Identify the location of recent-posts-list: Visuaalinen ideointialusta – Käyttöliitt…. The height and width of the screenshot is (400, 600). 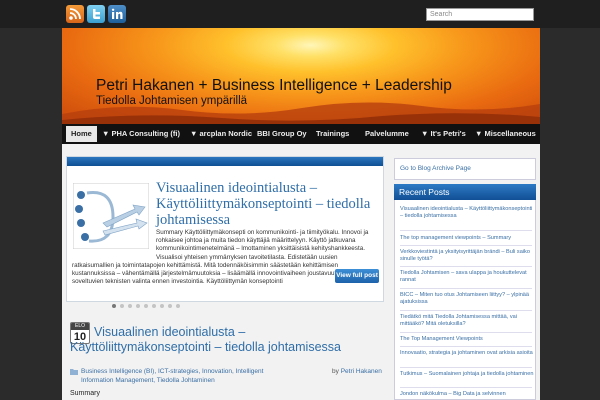
(465, 300).